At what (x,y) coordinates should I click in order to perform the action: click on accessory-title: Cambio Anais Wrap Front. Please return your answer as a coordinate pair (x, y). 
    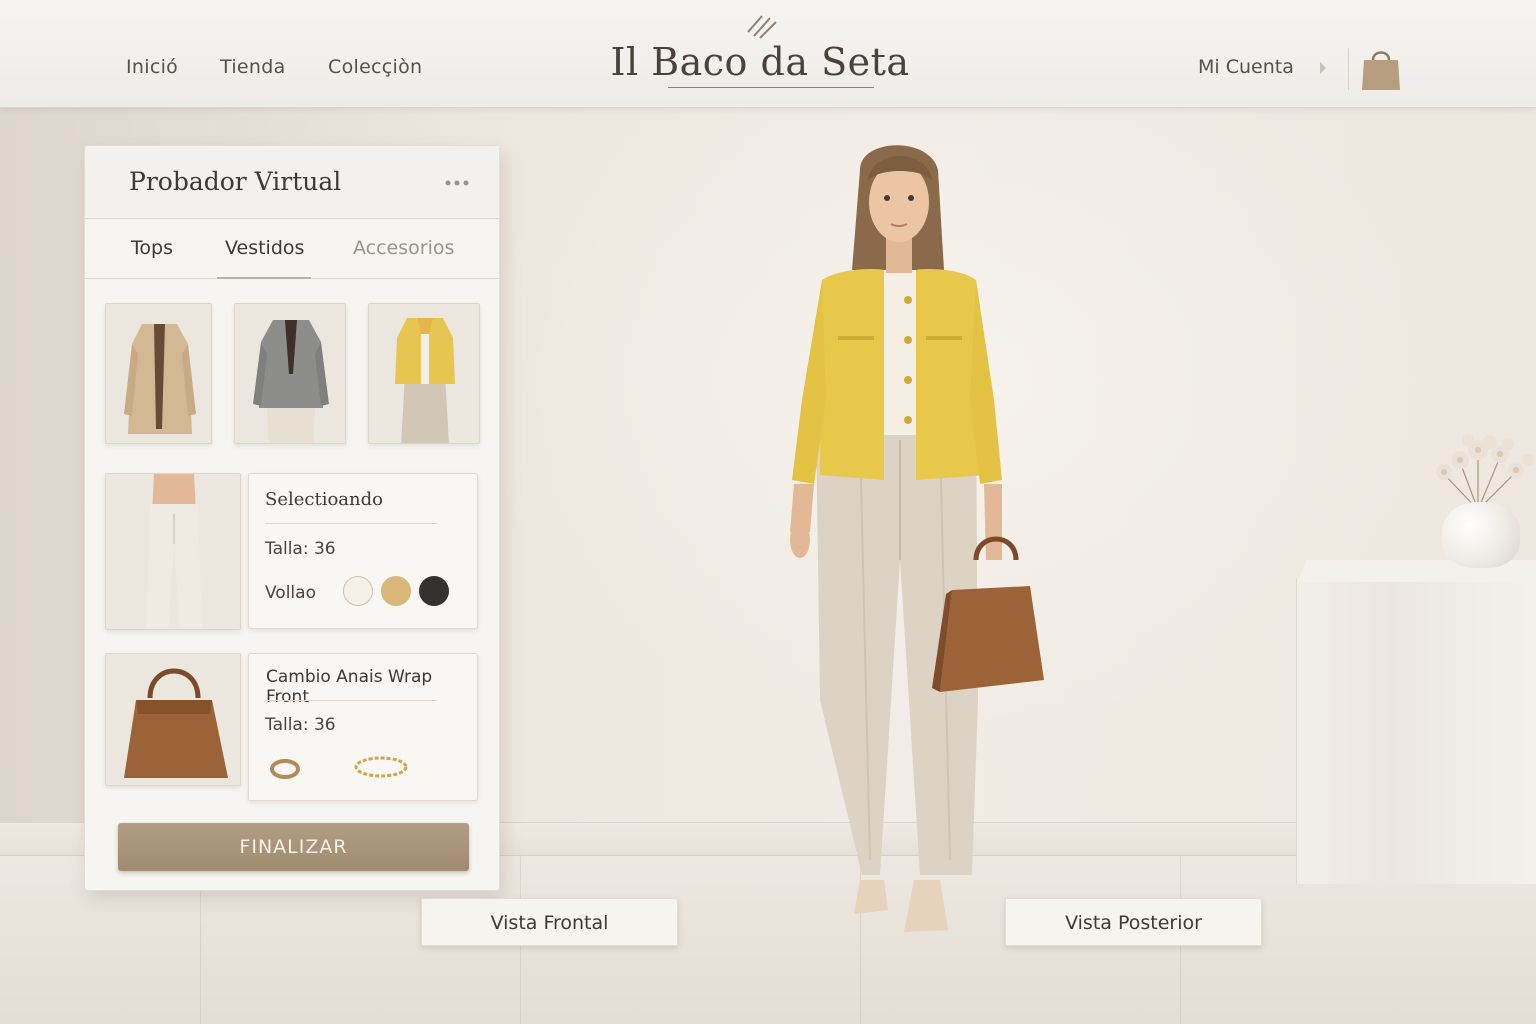
    Looking at the image, I should click on (349, 687).